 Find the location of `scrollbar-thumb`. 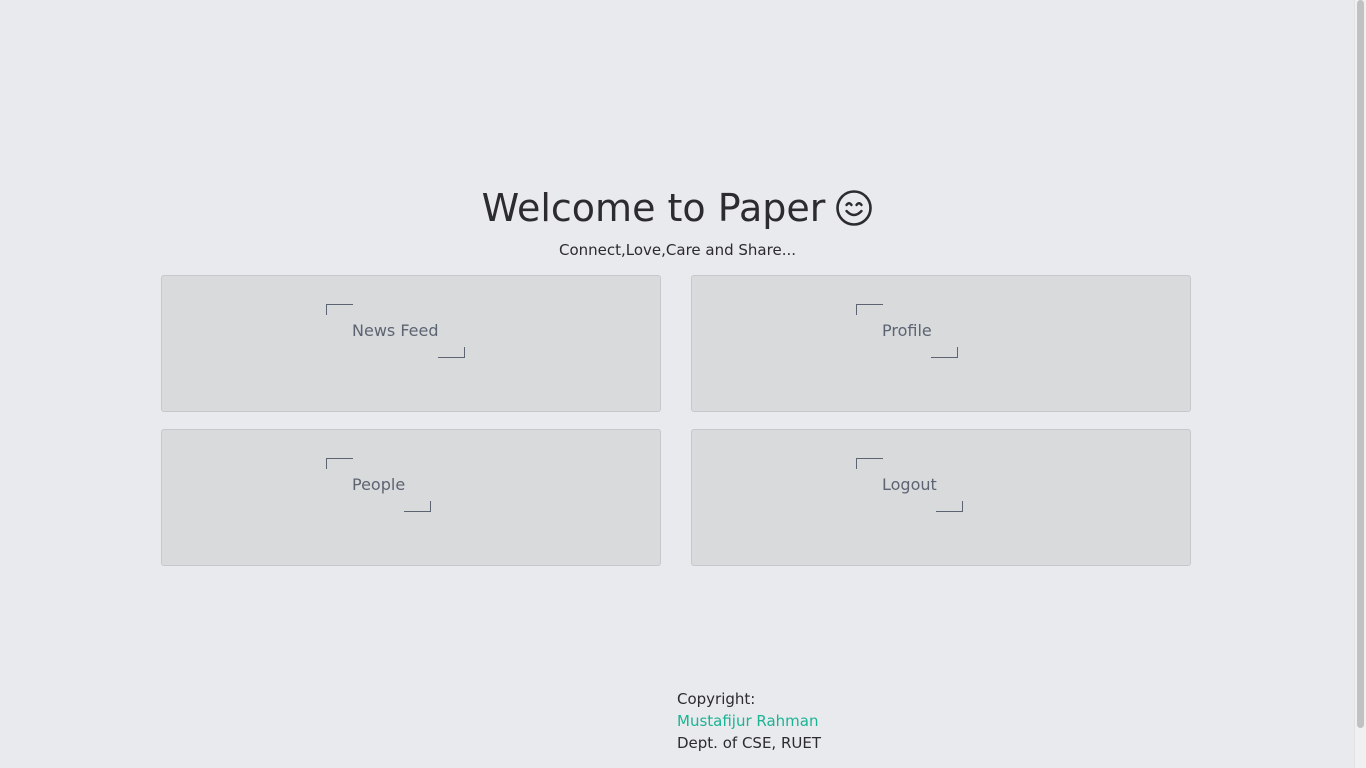

scrollbar-thumb is located at coordinates (1360, 364).